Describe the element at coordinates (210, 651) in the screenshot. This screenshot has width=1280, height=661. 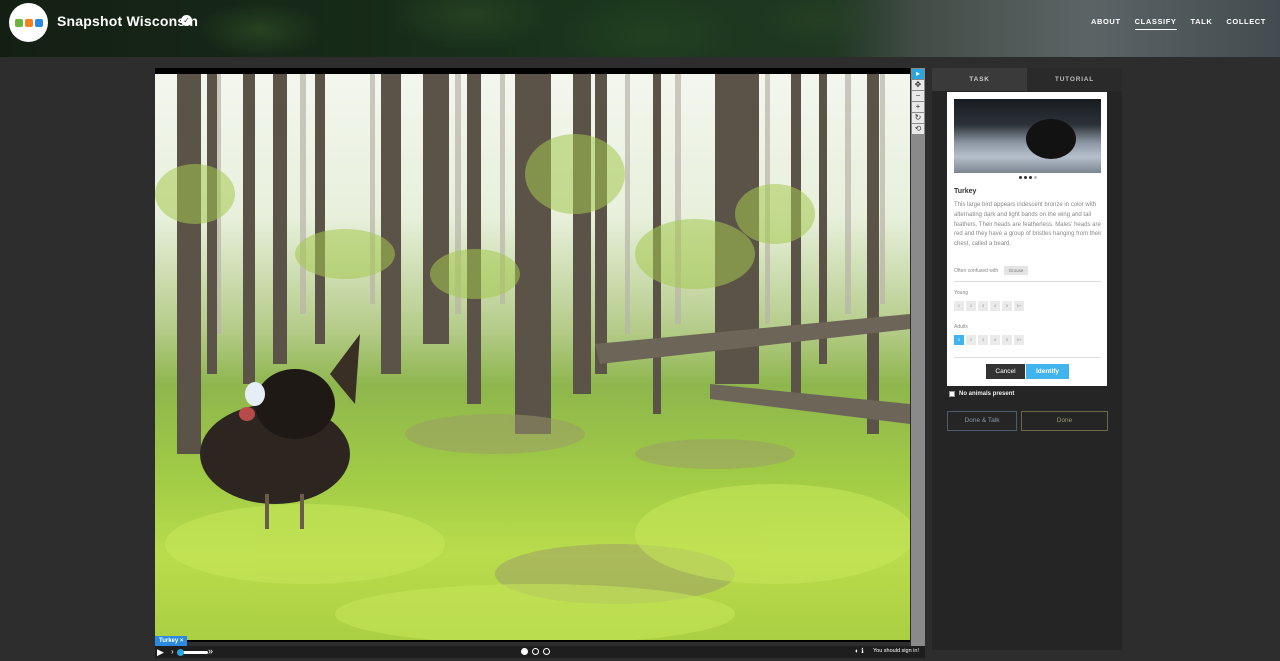
I see `faster-icon: »` at that location.